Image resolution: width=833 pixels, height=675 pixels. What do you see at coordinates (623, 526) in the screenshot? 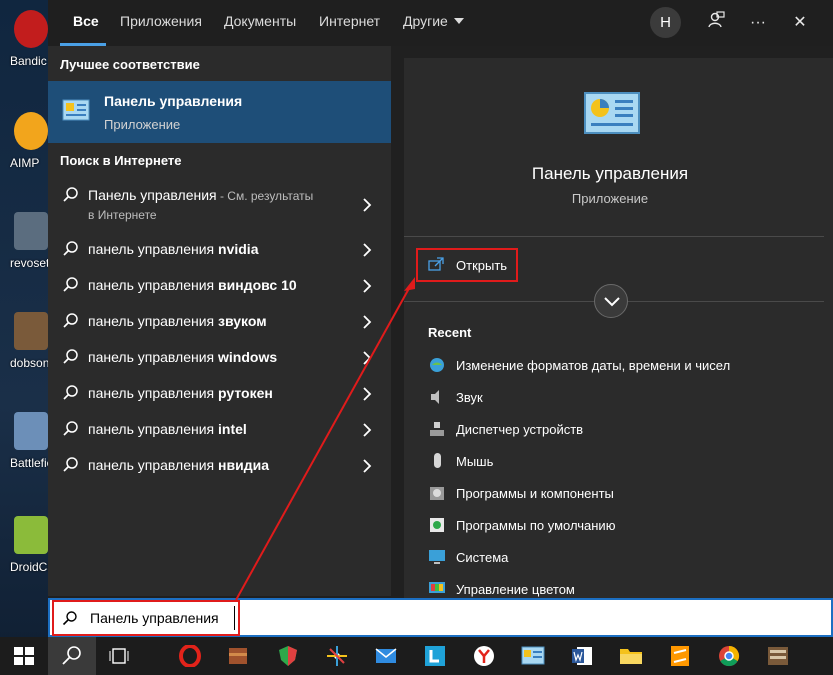
I see `recent-item: Программы по умолчанию` at bounding box center [623, 526].